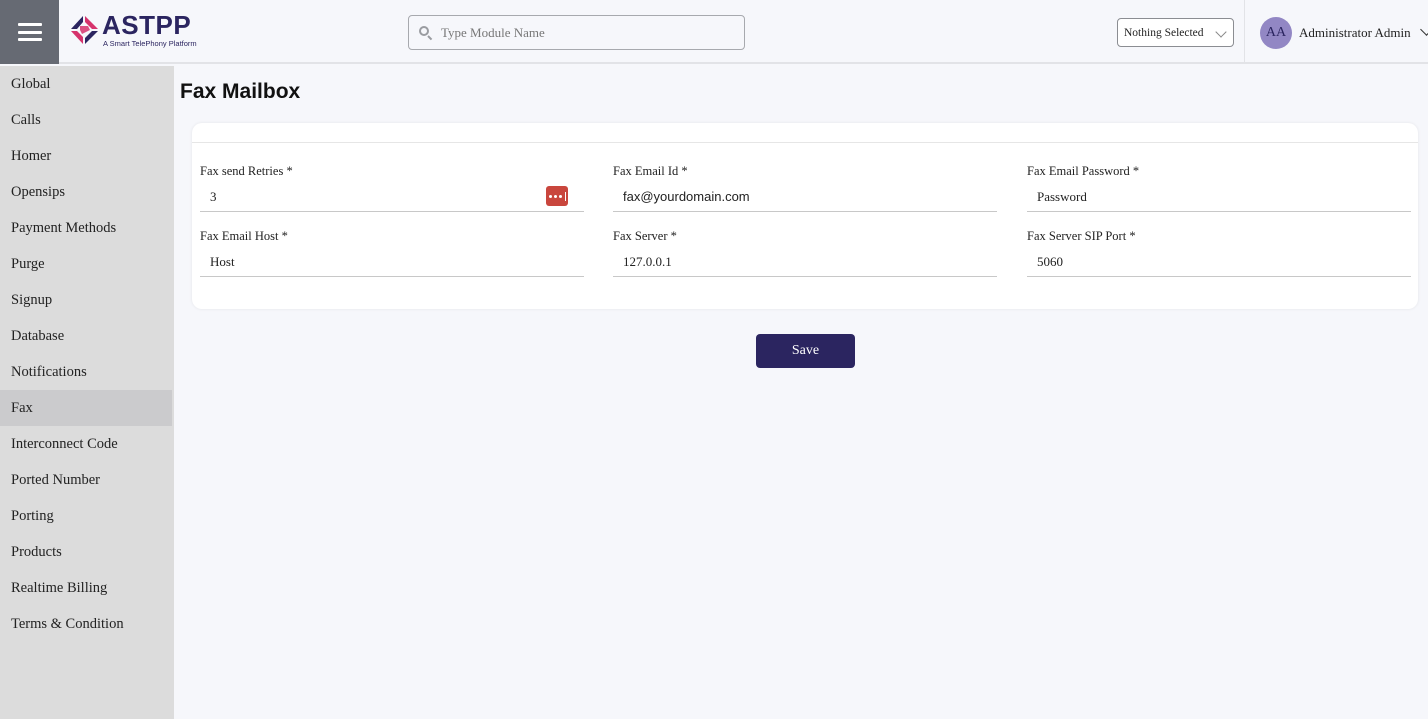 The height and width of the screenshot is (719, 1428). Describe the element at coordinates (244, 236) in the screenshot. I see `field-label: Fax Email Host *` at that location.